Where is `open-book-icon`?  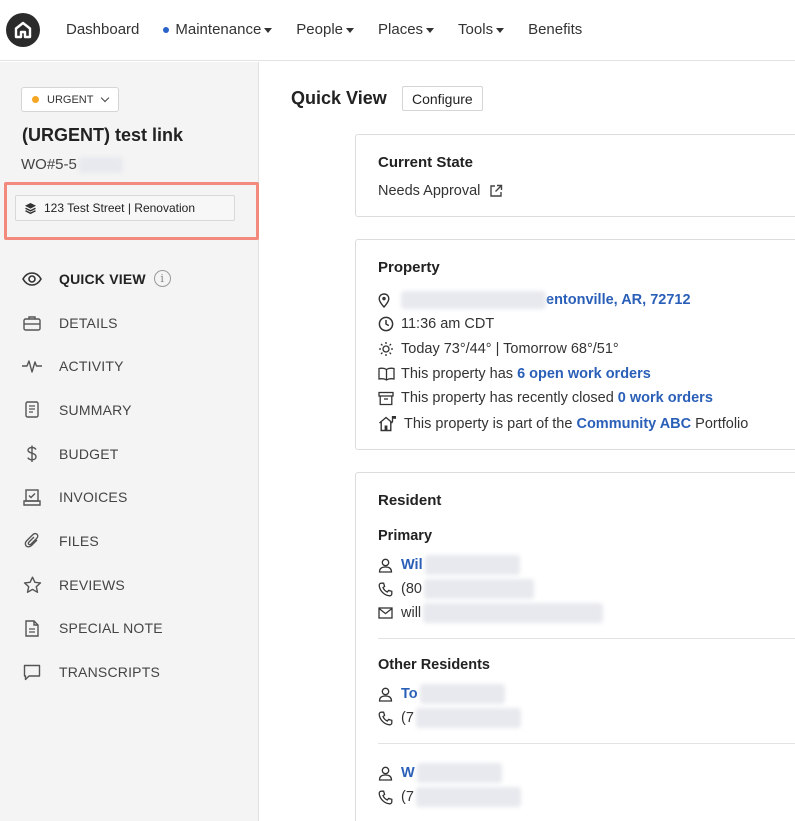 open-book-icon is located at coordinates (387, 374).